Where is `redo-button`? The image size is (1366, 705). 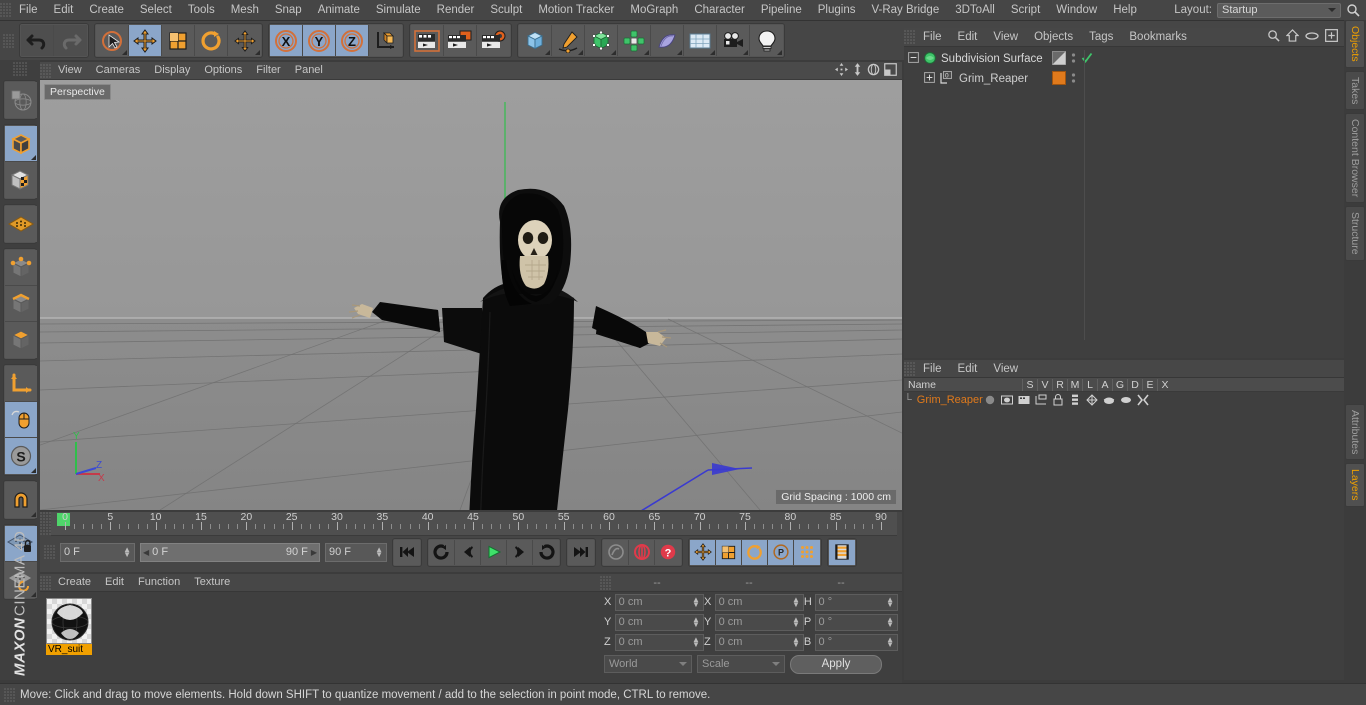
redo-button is located at coordinates (70, 40).